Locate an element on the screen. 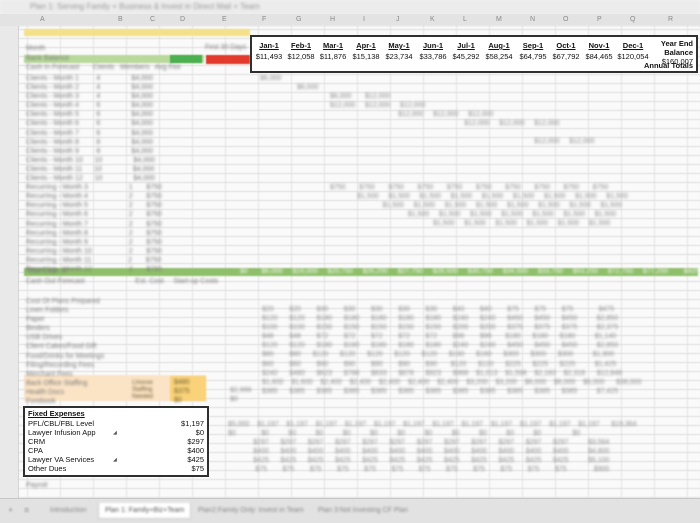  month-balance: $64,795 is located at coordinates (533, 56).